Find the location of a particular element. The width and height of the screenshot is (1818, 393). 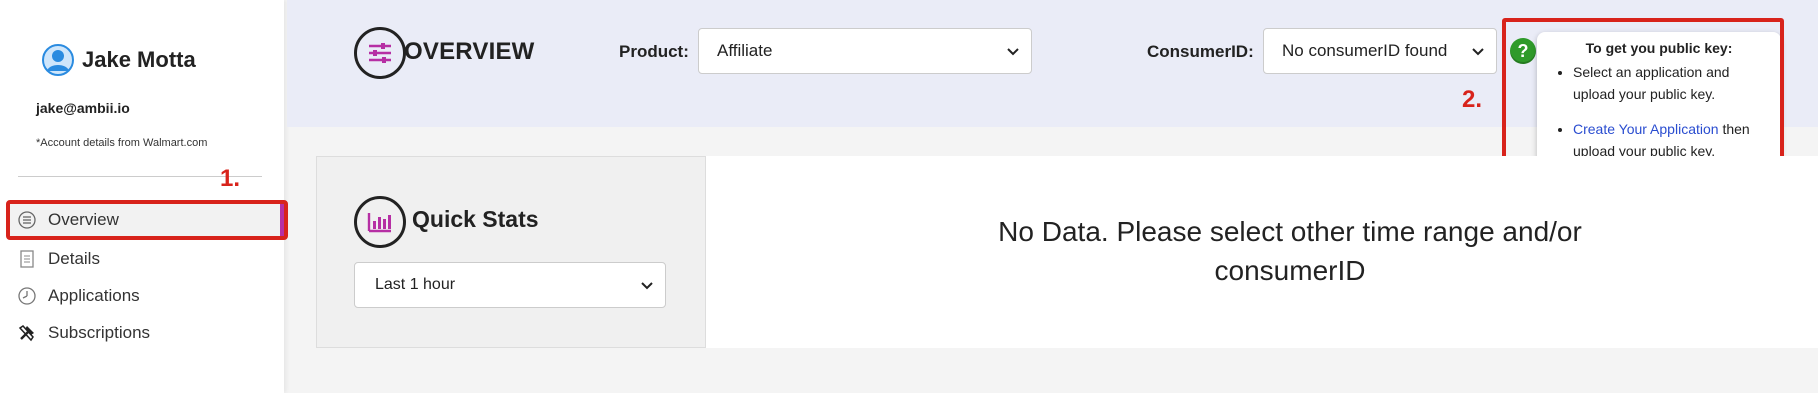

product-select: Affiliate is located at coordinates (865, 51).